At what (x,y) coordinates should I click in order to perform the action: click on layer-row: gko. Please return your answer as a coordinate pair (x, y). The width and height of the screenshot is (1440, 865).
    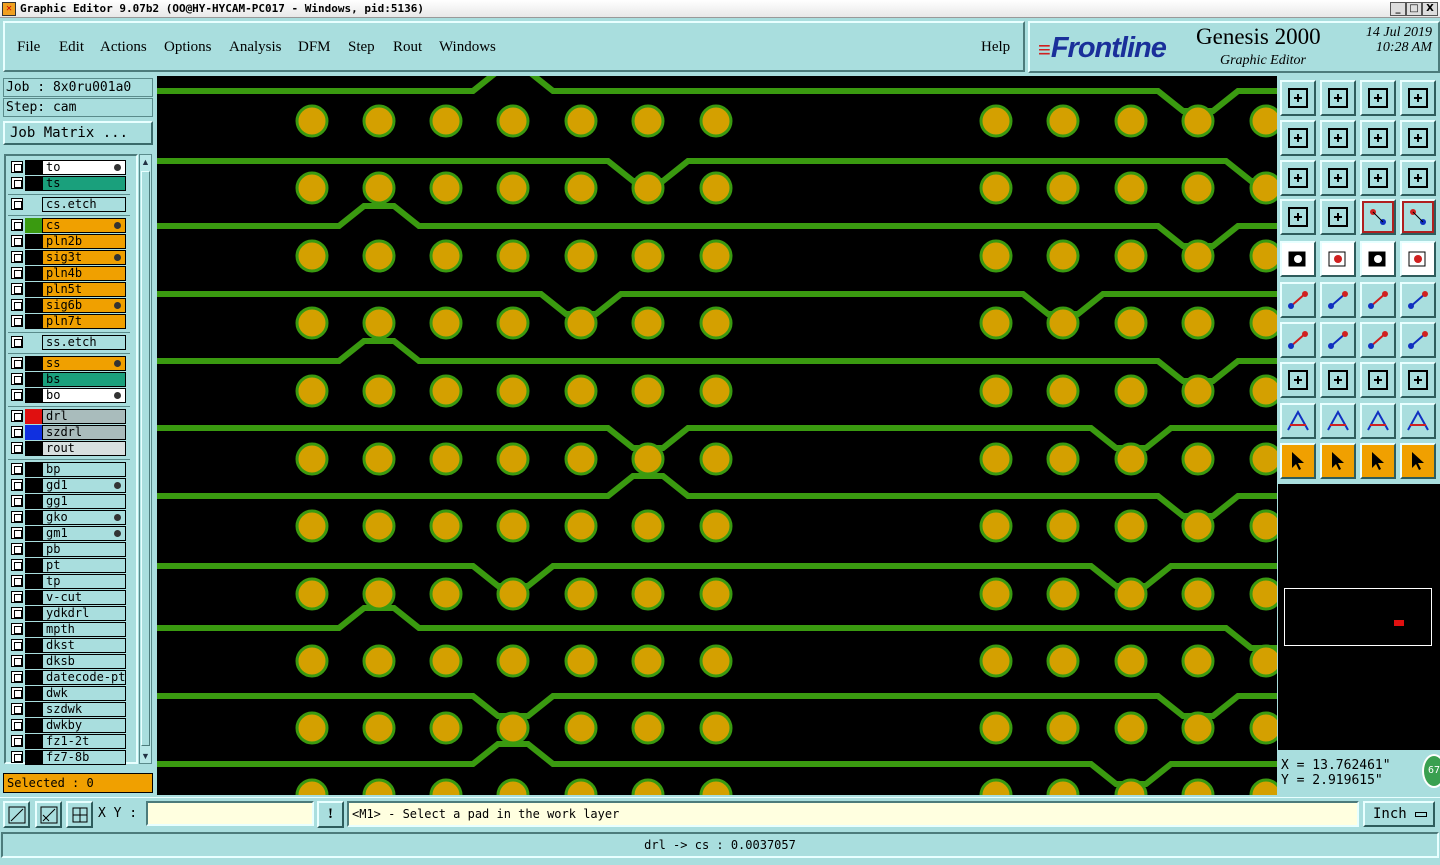
    Looking at the image, I should click on (69, 517).